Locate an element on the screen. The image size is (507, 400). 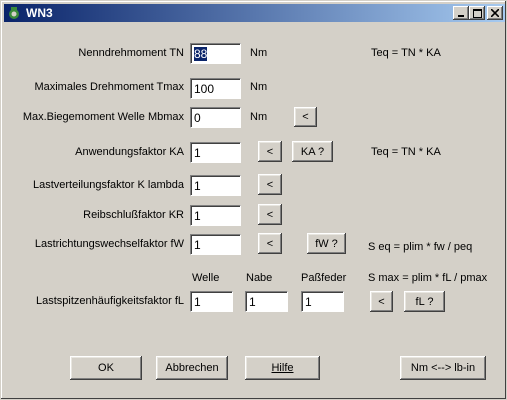
close-icon is located at coordinates (495, 13).